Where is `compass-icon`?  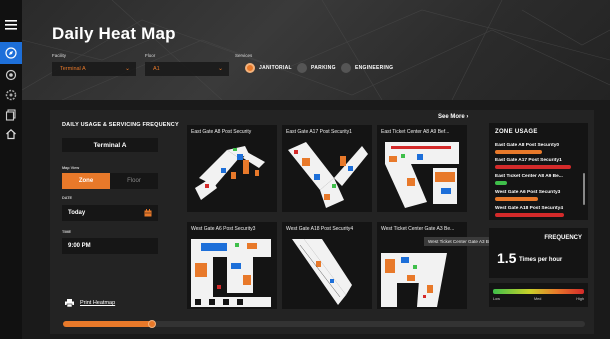
compass-icon is located at coordinates (11, 53).